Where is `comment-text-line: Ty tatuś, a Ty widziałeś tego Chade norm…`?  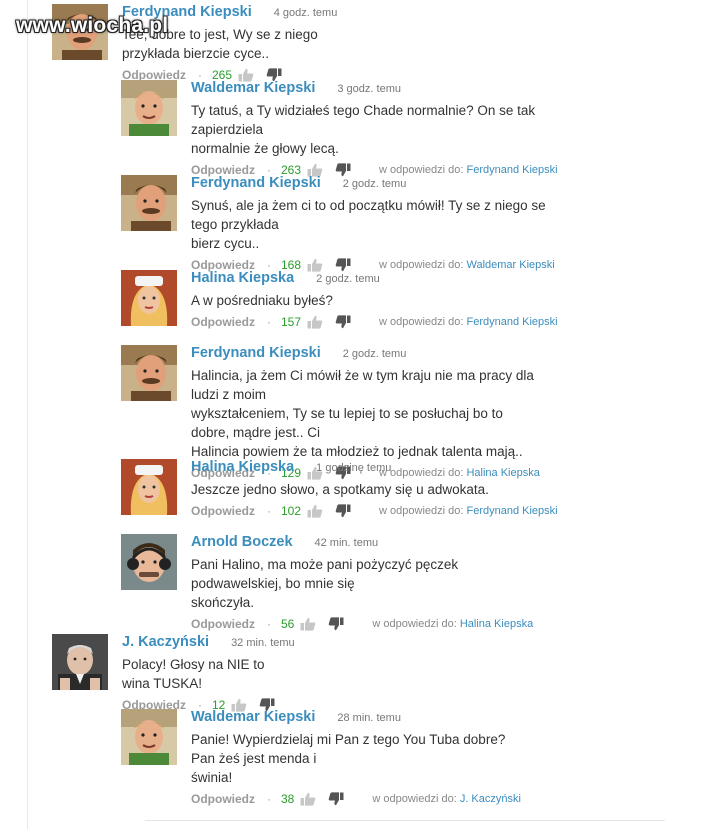
comment-text-line: Ty tatuś, a Ty widziałeś tego Chade norm… is located at coordinates (363, 120).